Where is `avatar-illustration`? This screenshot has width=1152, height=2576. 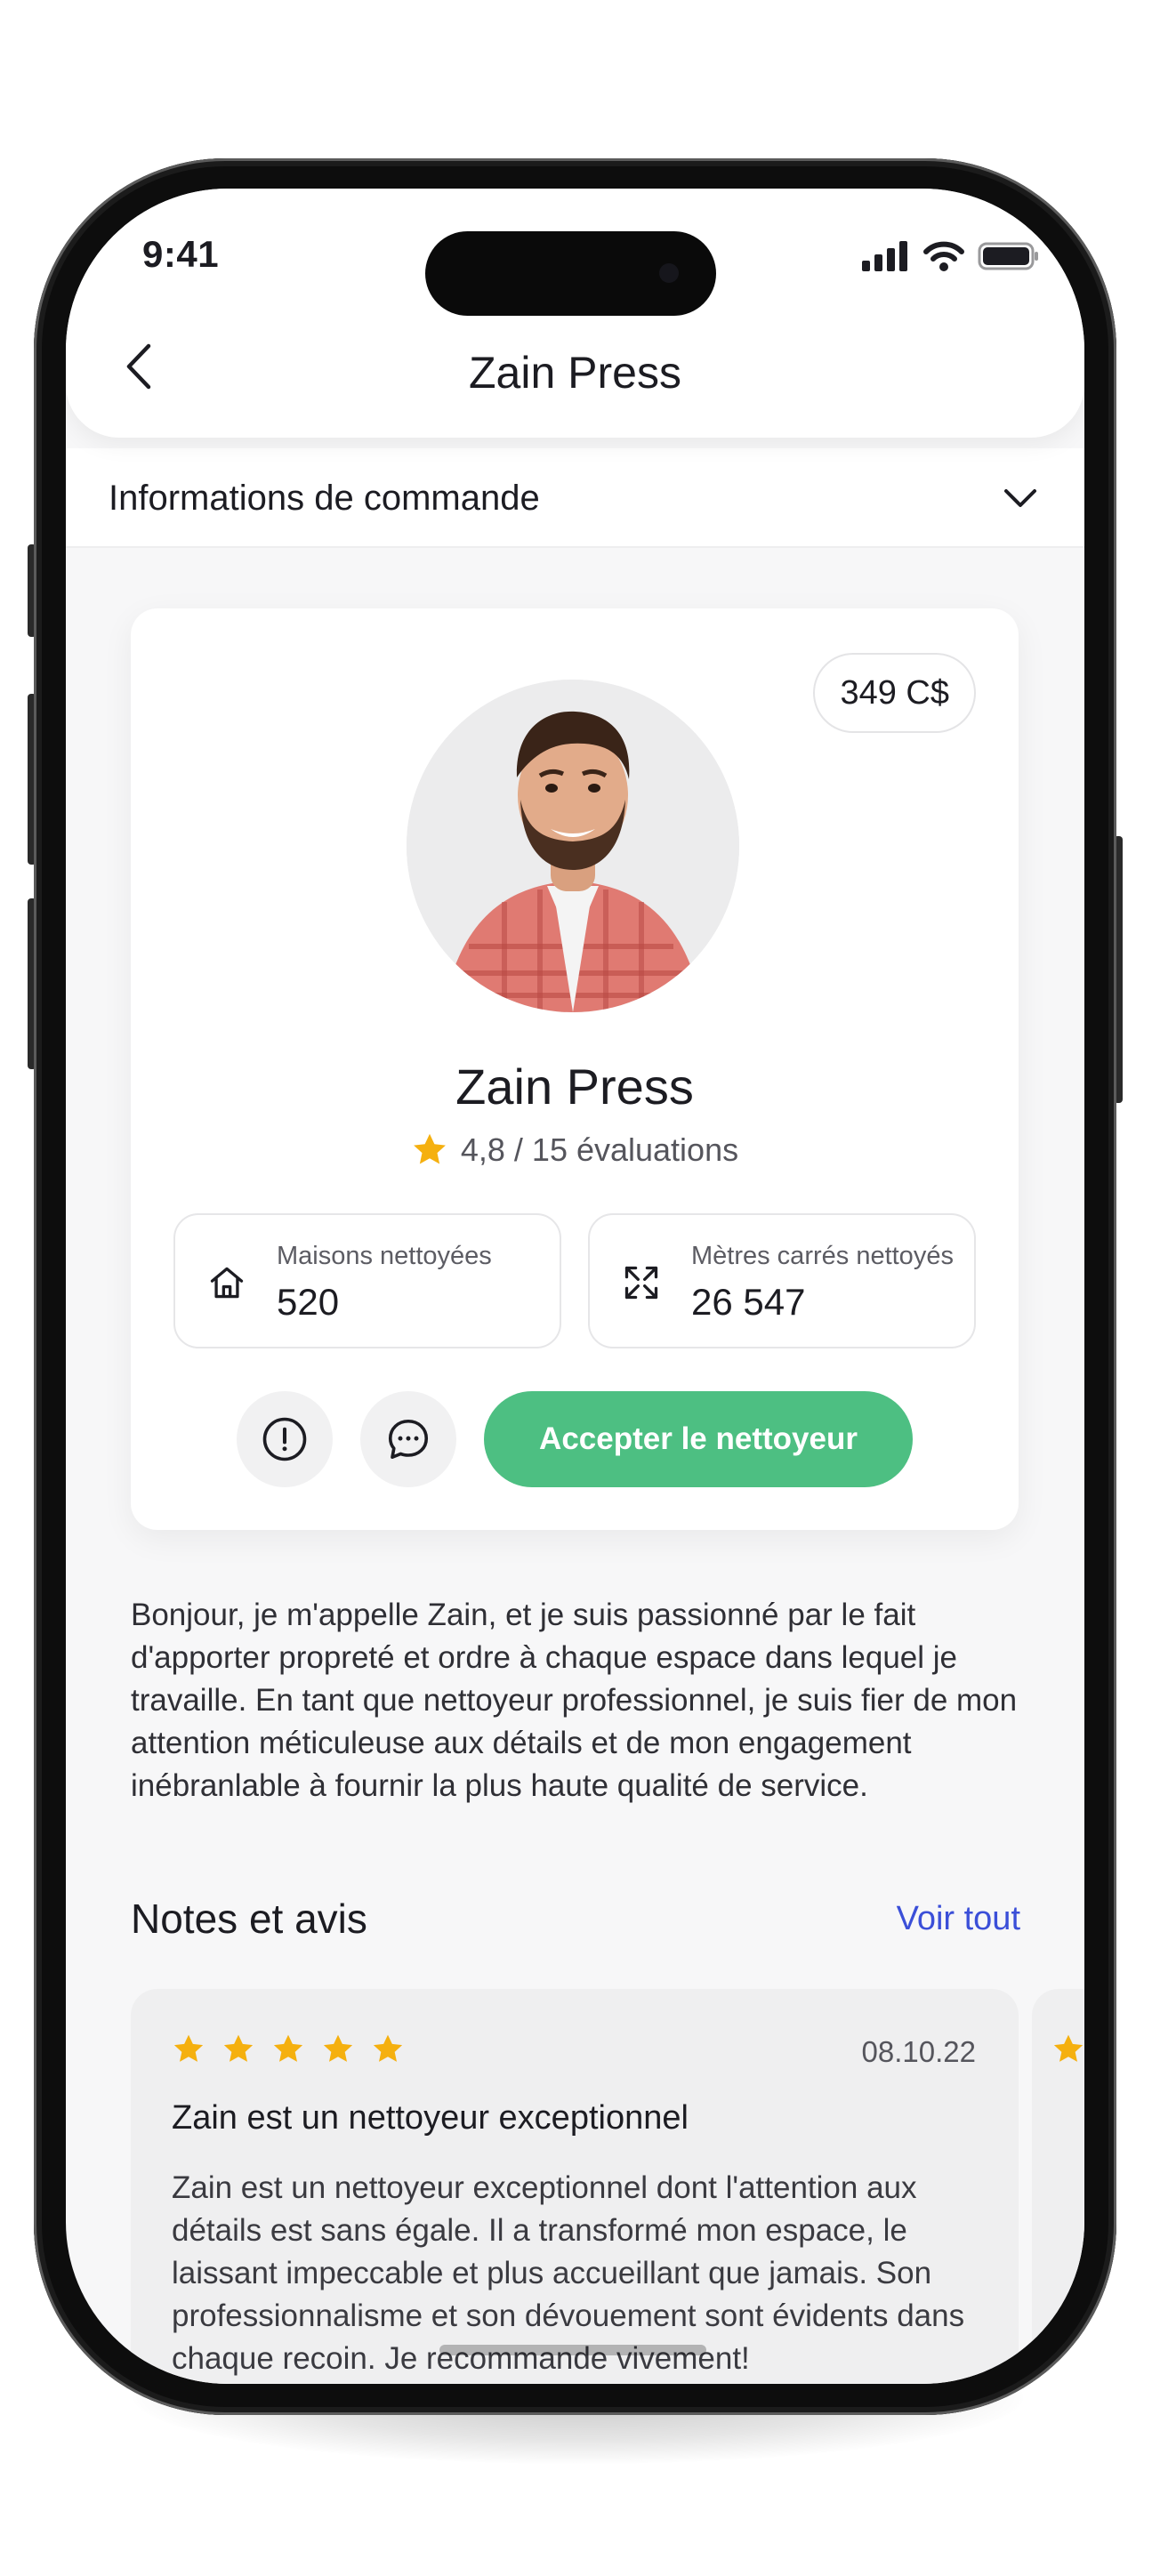 avatar-illustration is located at coordinates (573, 846).